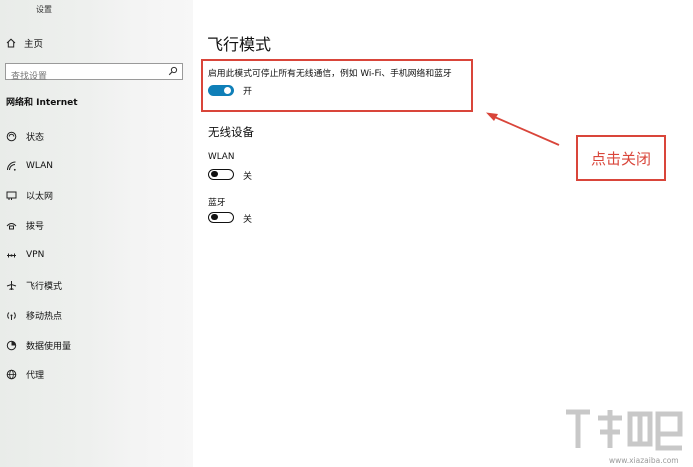 The image size is (693, 467). Describe the element at coordinates (621, 158) in the screenshot. I see `annotation-callout: 点击关闭` at that location.